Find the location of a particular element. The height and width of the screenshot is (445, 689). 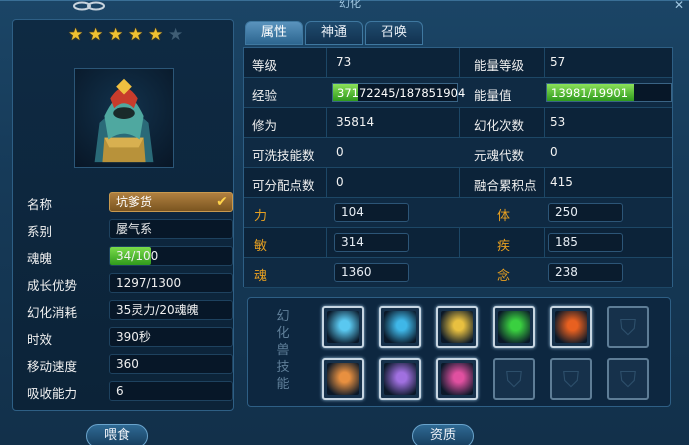

stat-value: 415 is located at coordinates (561, 182).